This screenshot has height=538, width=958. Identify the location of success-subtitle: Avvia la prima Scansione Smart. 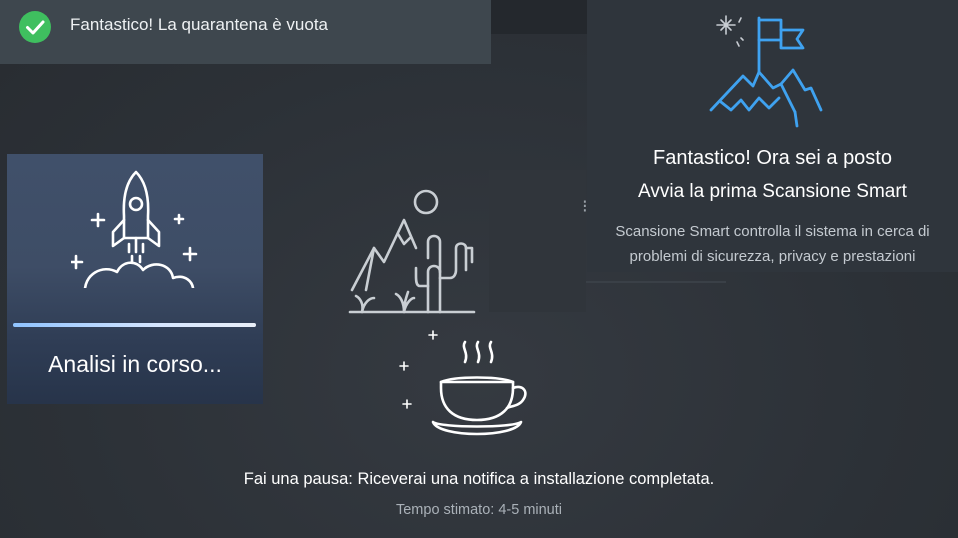
(772, 191).